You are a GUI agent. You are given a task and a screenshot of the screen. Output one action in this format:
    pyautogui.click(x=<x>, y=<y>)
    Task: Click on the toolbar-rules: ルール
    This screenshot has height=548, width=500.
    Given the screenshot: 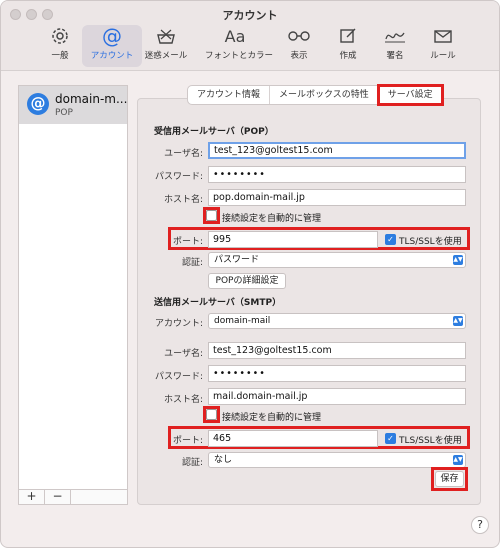 What is the action you would take?
    pyautogui.click(x=443, y=46)
    